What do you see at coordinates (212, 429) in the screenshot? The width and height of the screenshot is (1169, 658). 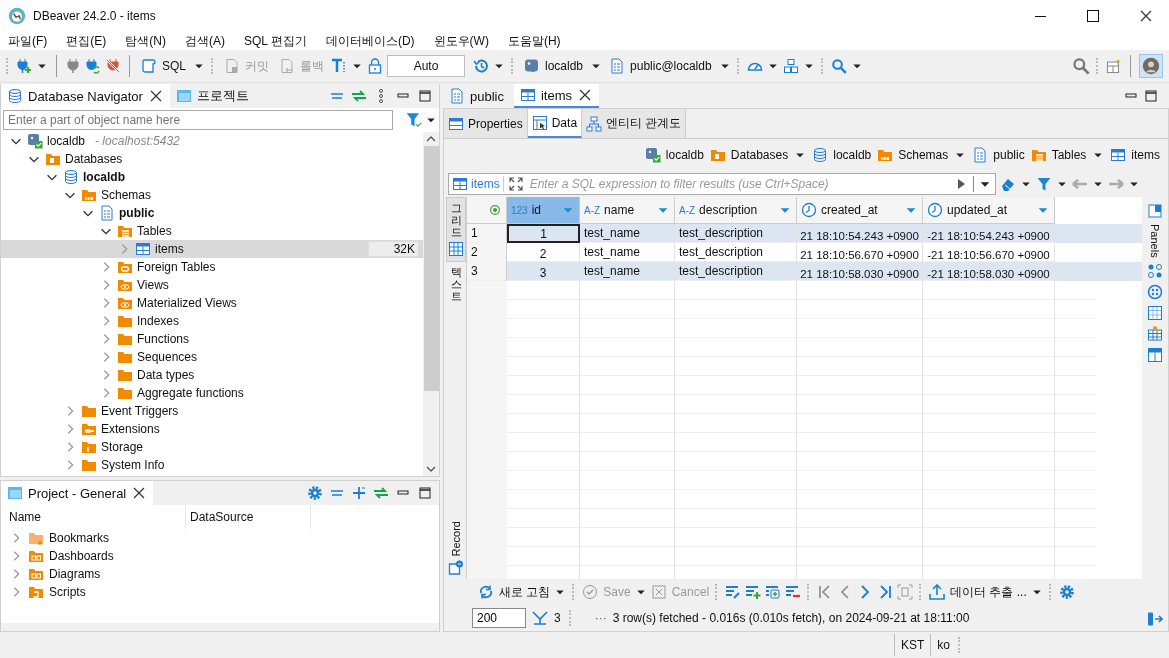 I see `tree-item: Extensions` at bounding box center [212, 429].